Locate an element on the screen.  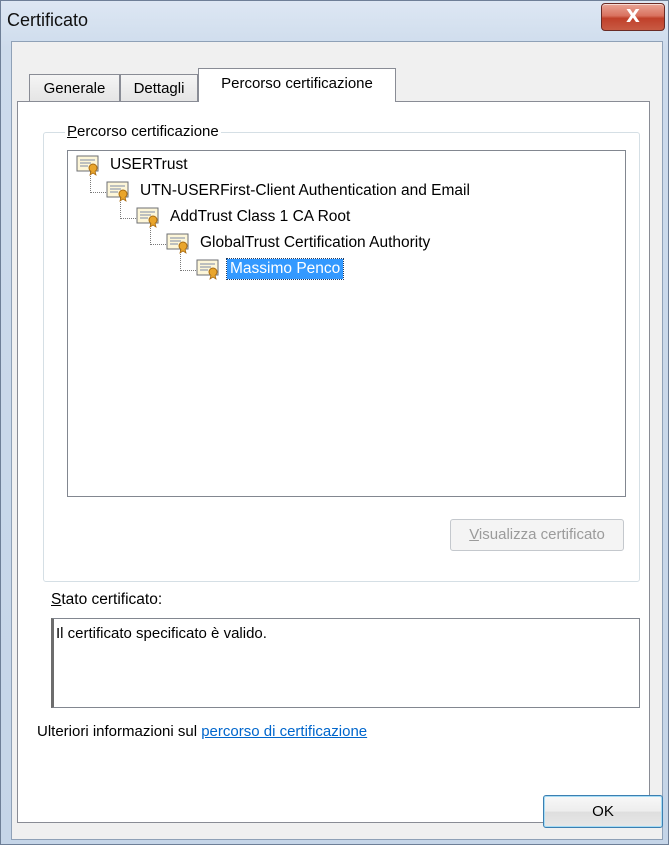
tab-label: Percorso certificazione is located at coordinates (297, 83).